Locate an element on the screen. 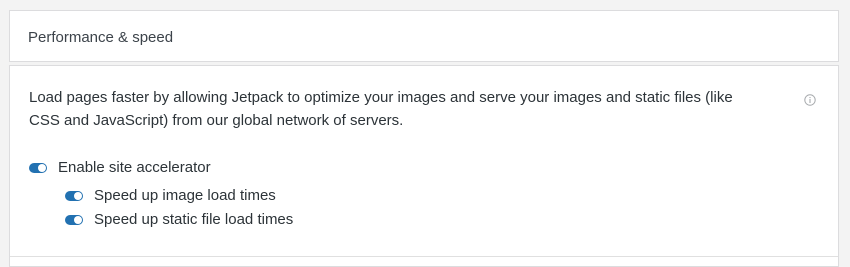 This screenshot has width=850, height=267. section-title: Performance & speed is located at coordinates (101, 37).